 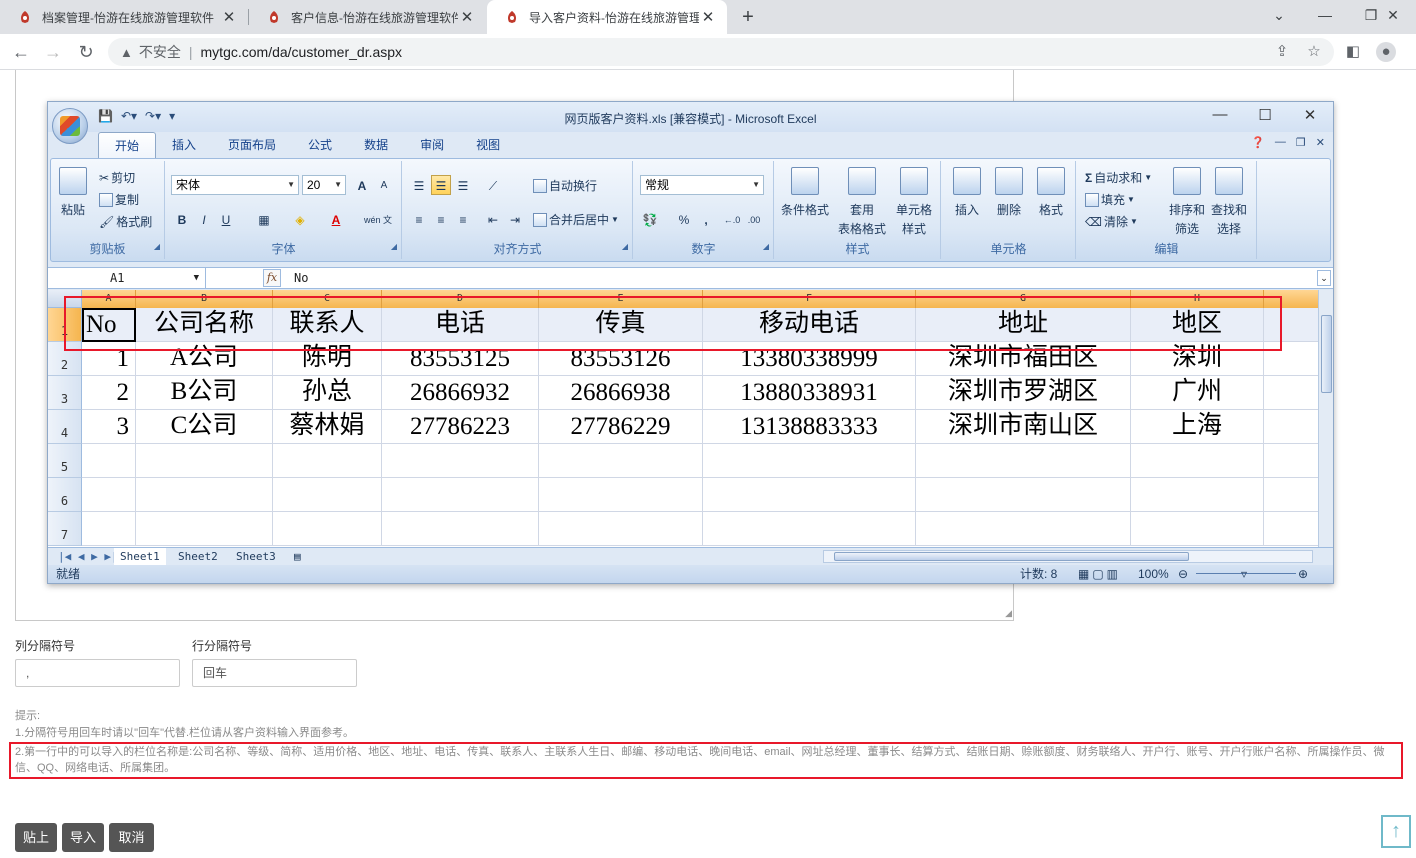 What do you see at coordinates (1244, 574) in the screenshot?
I see `zoom-slider-thumb: ▿` at bounding box center [1244, 574].